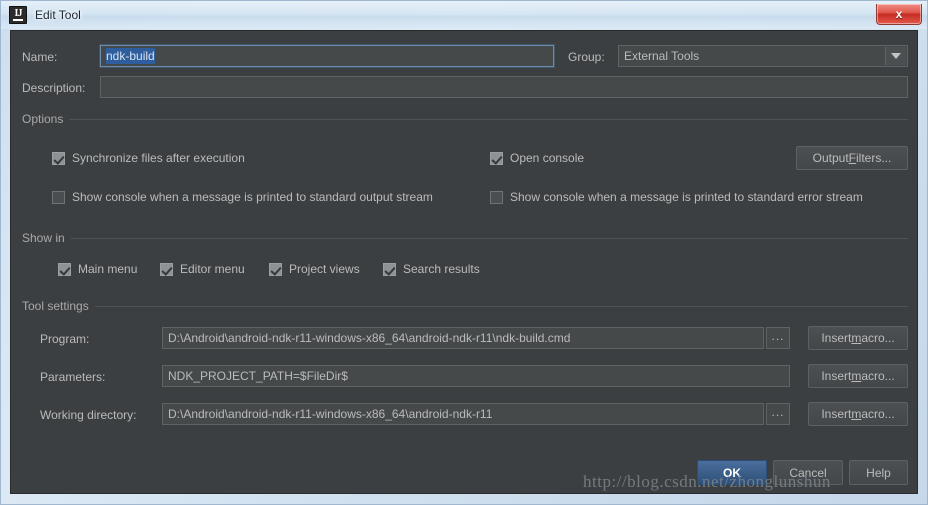 The image size is (928, 505). I want to click on checkbox-main-menu: Main menu, so click(97, 269).